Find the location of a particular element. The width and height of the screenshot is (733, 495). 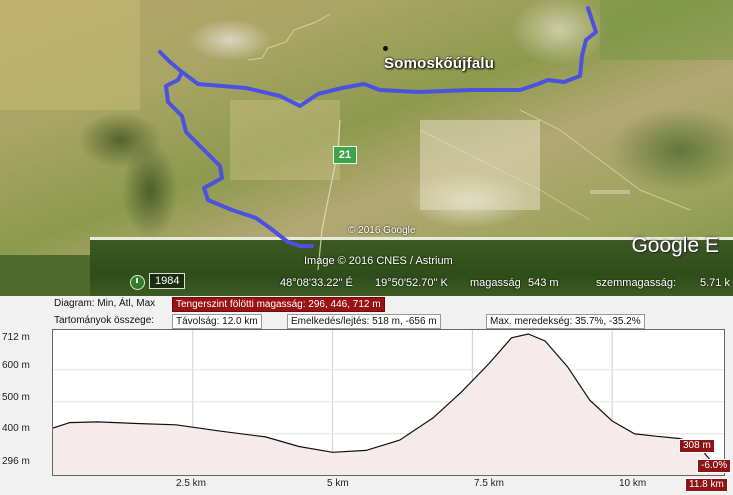

clock-icon is located at coordinates (137, 282).